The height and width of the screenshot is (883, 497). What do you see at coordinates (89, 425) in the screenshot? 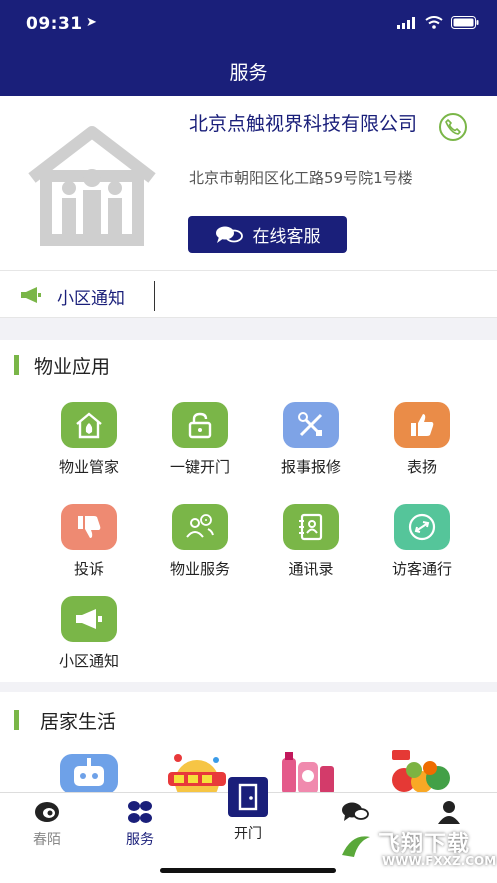
I see `house-shield-icon` at bounding box center [89, 425].